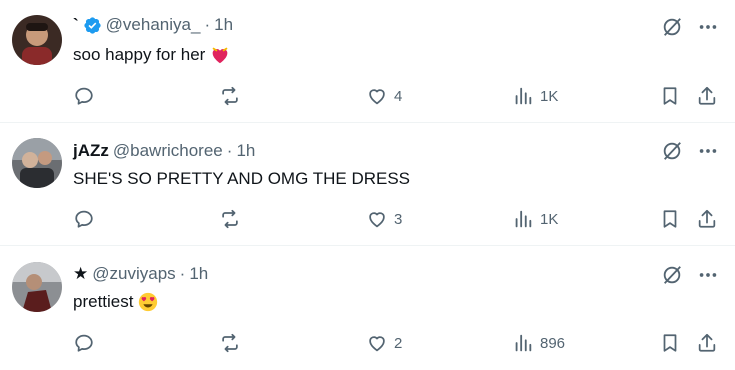 The image size is (735, 370). What do you see at coordinates (91, 151) in the screenshot?
I see `display-name: jAZz` at bounding box center [91, 151].